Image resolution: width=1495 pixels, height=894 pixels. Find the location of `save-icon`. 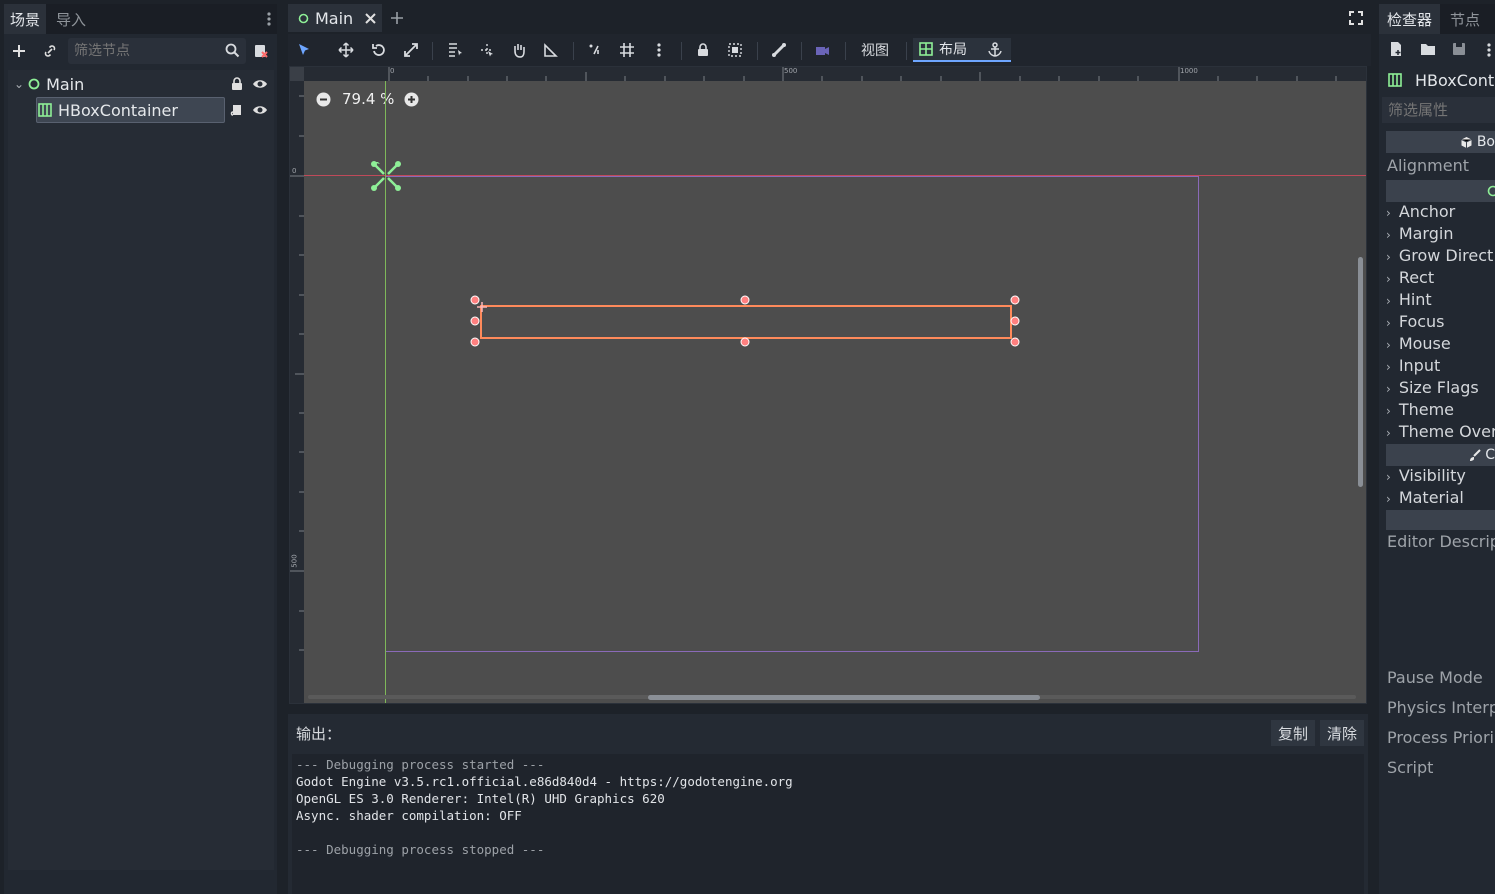

save-icon is located at coordinates (1459, 49).